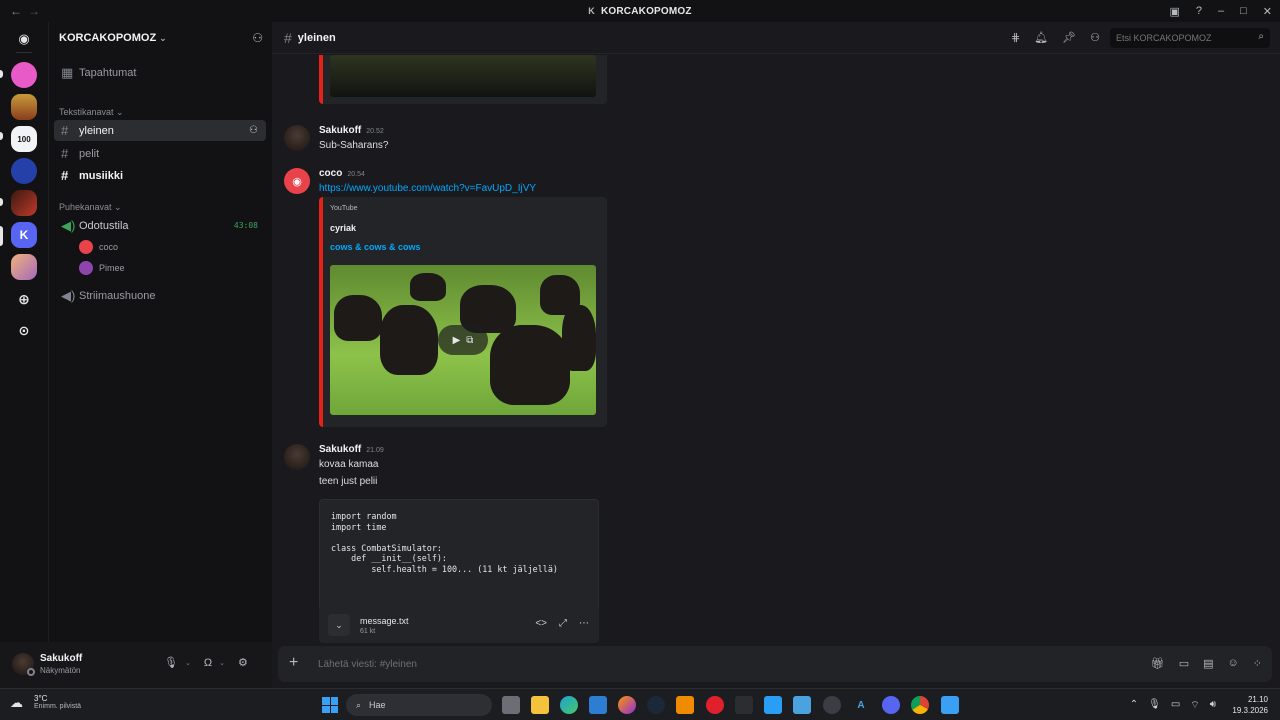  What do you see at coordinates (243, 662) in the screenshot?
I see `gear-icon: ⚙` at bounding box center [243, 662].